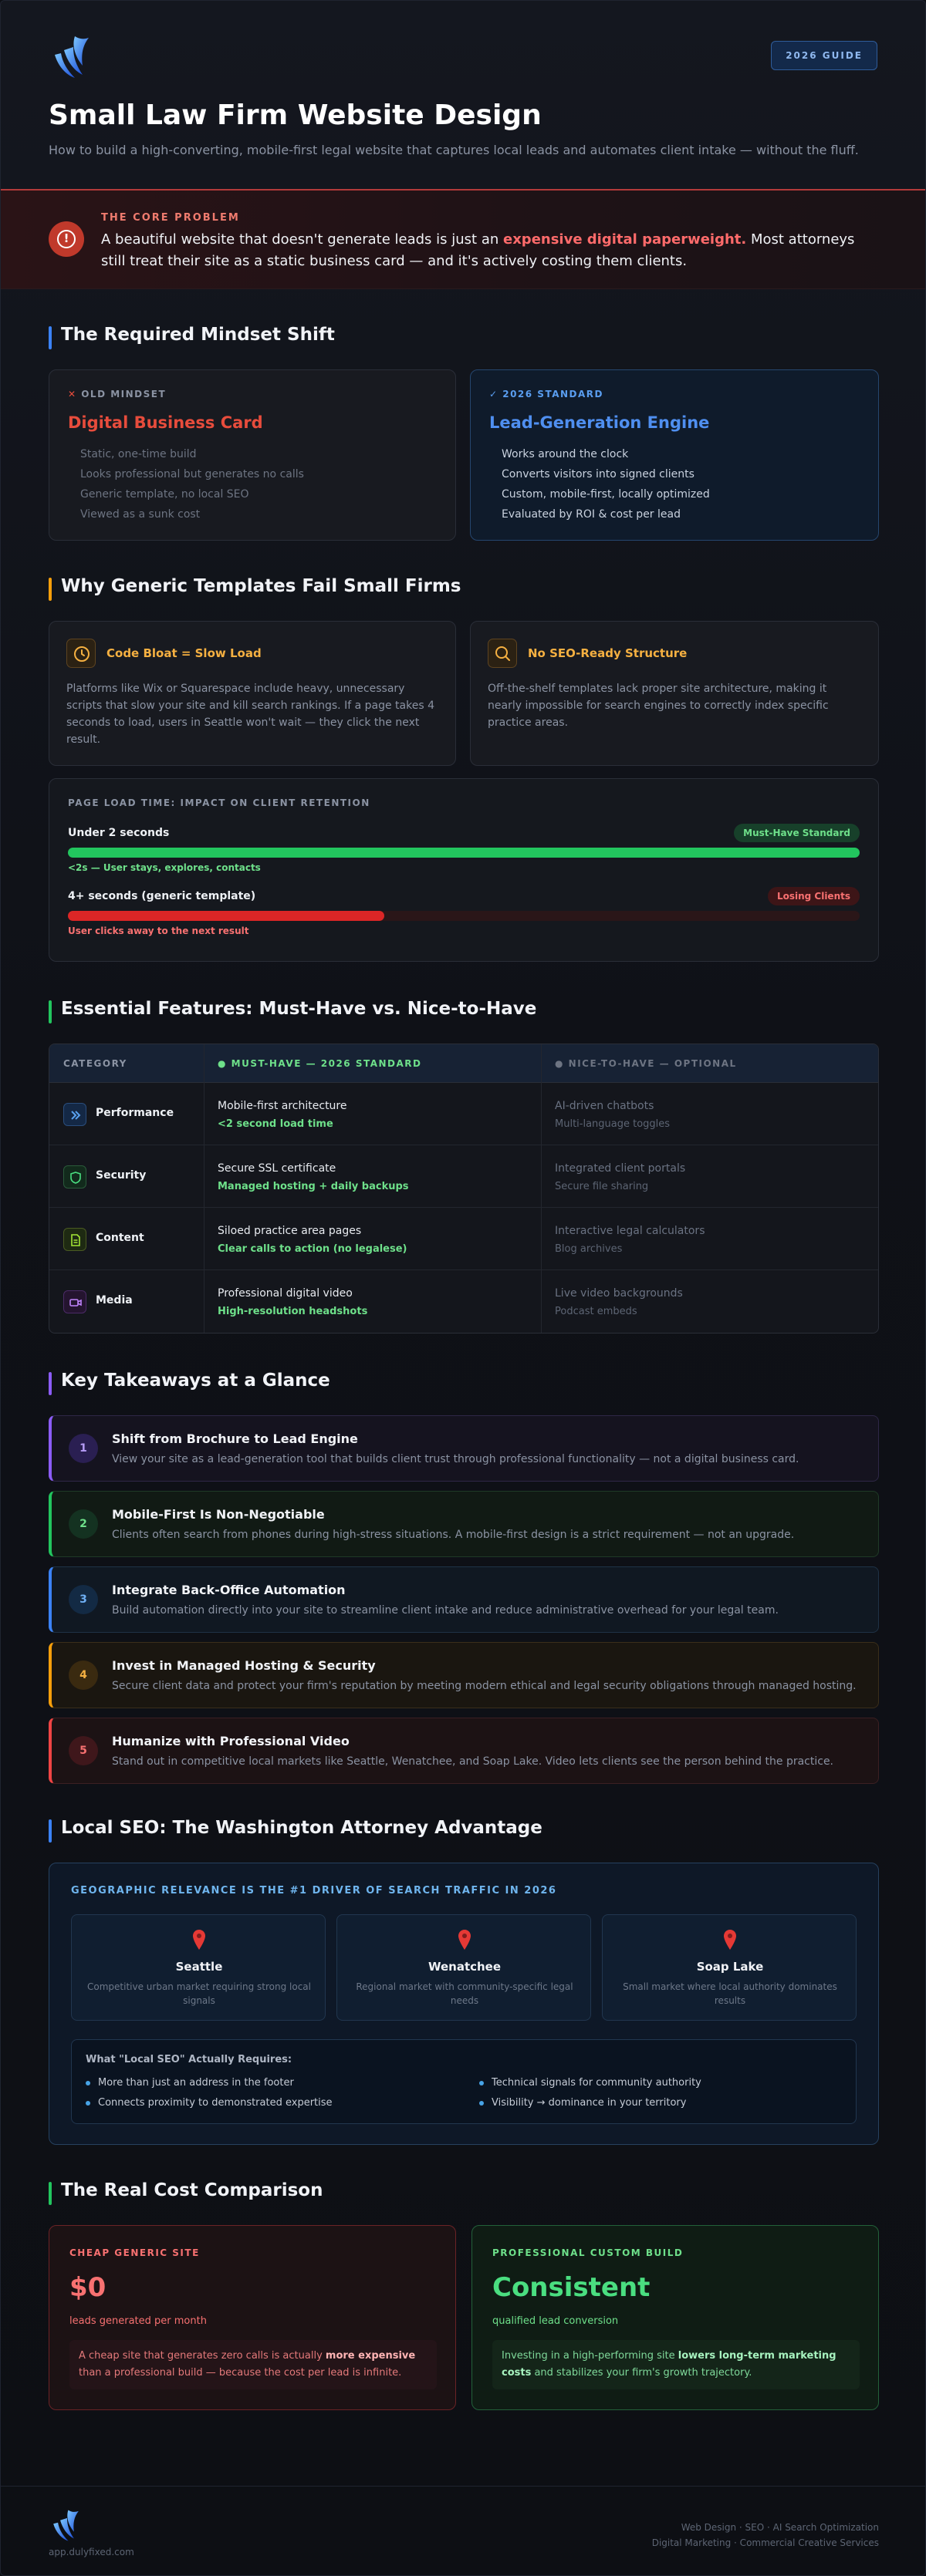 The width and height of the screenshot is (926, 2576). I want to click on footer-url-link: app.dulyfixed.com, so click(91, 2552).